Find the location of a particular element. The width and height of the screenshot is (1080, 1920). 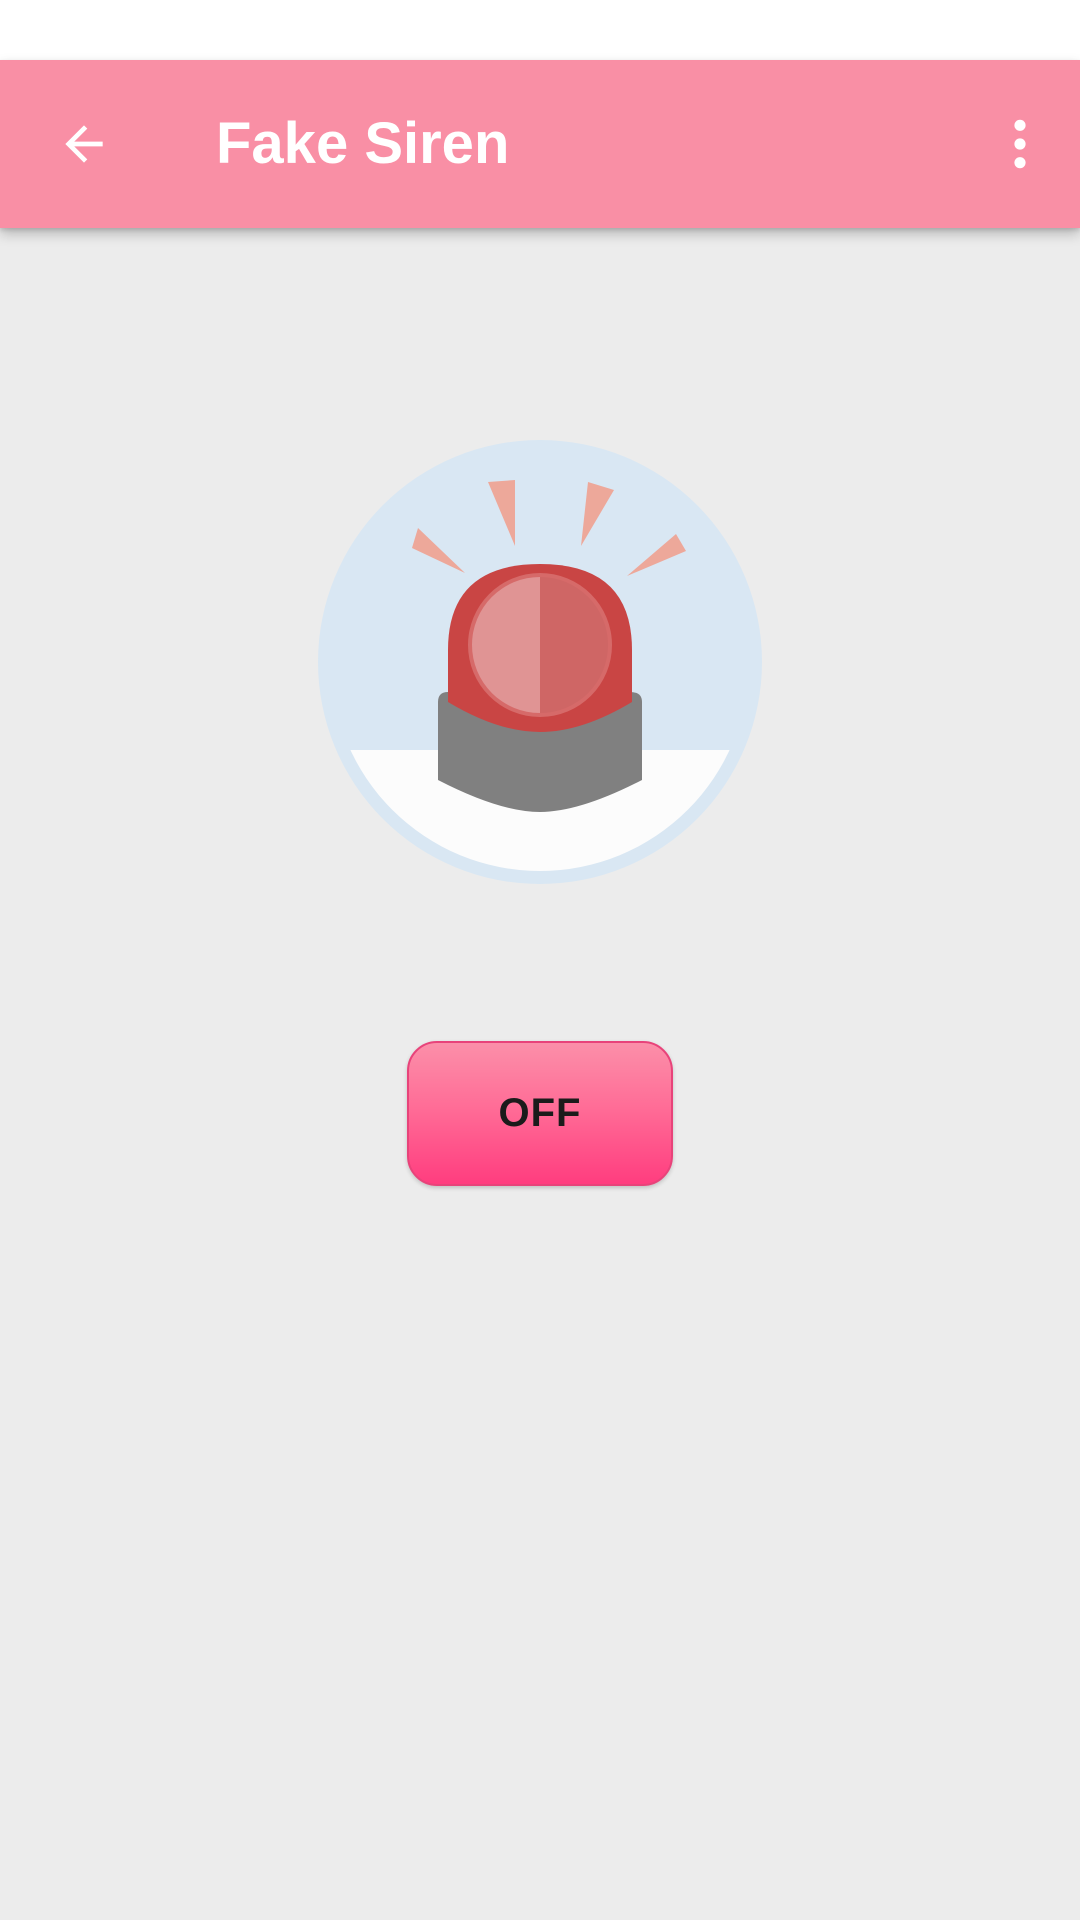

arrow-back-icon is located at coordinates (84, 144).